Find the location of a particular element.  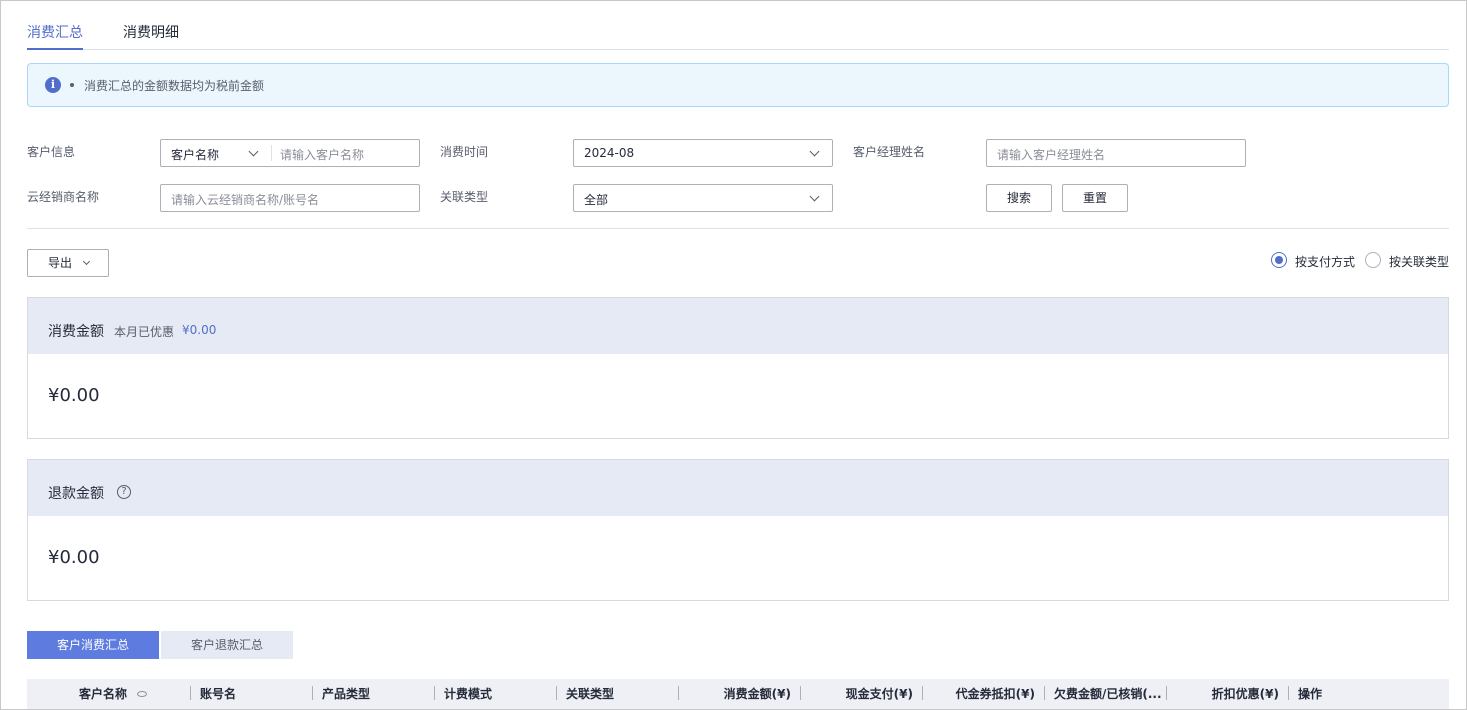

radio-by-relation-label: 按关联类型 is located at coordinates (1419, 261).